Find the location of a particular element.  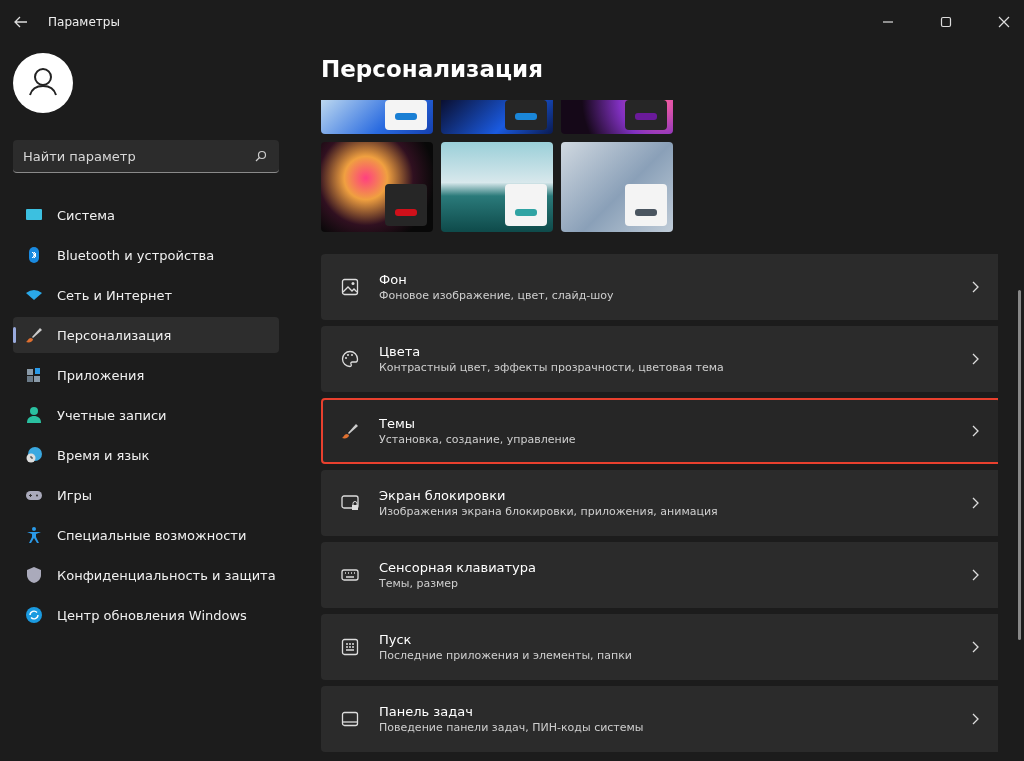

card-subtitle: Последние приложения и элементы, папки is located at coordinates (506, 655).